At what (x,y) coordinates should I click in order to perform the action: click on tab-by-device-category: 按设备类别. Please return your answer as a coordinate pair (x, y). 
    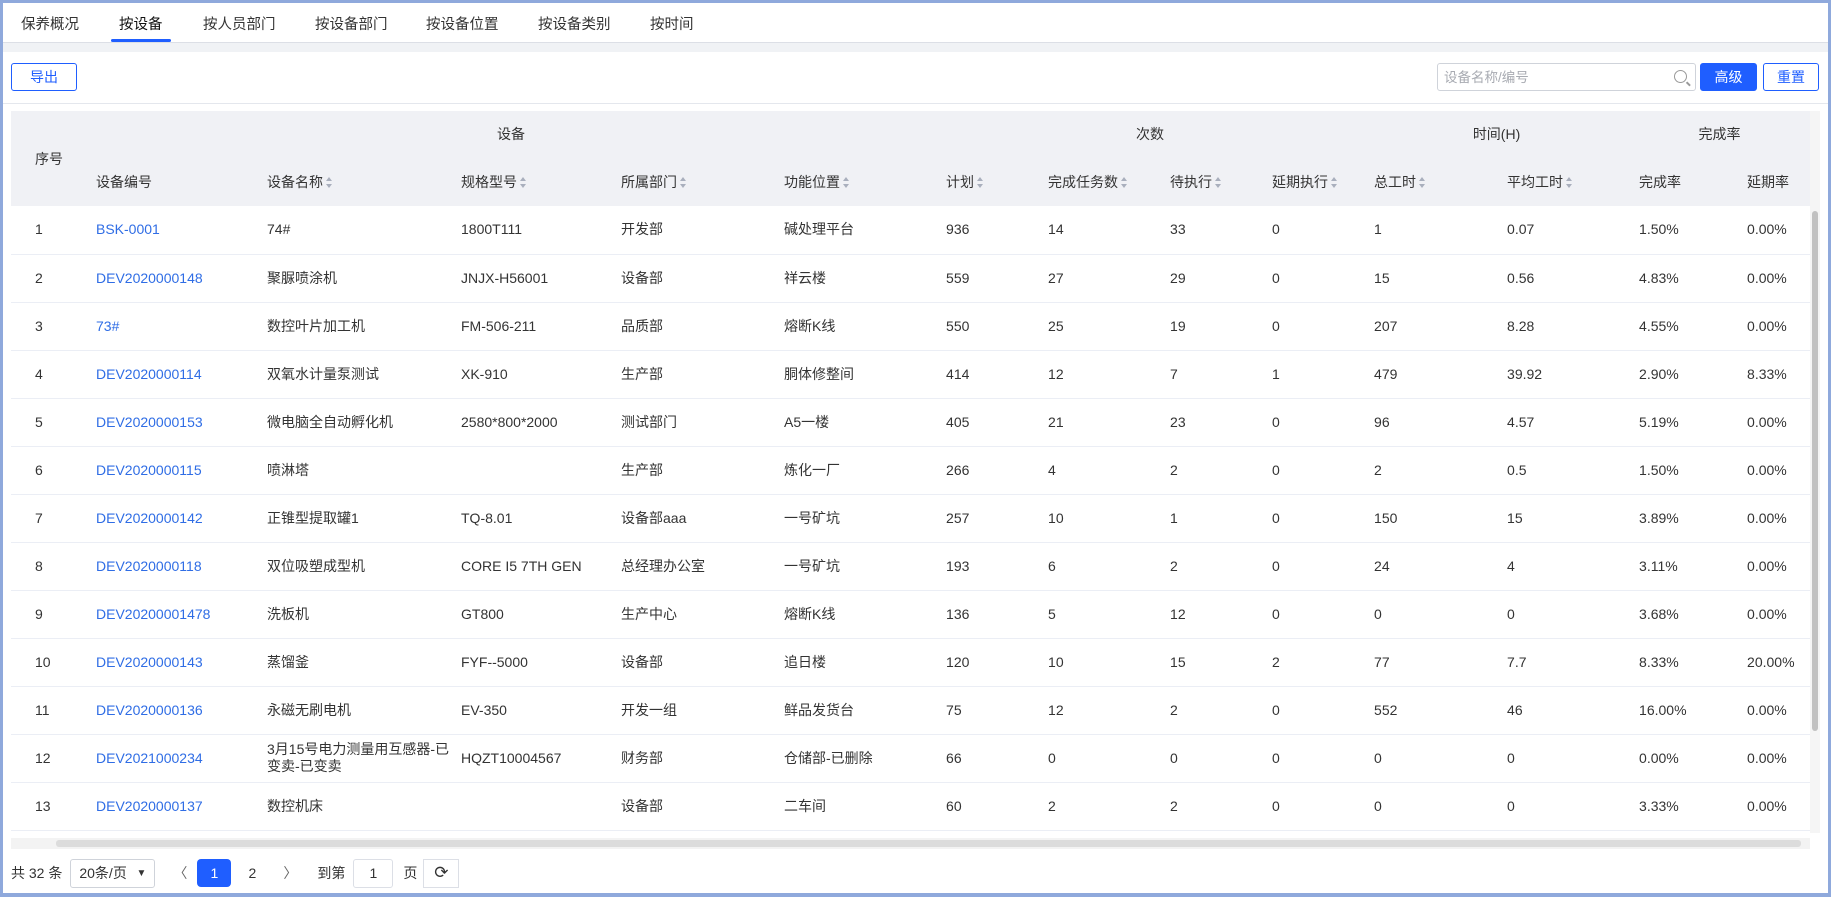
    Looking at the image, I should click on (574, 23).